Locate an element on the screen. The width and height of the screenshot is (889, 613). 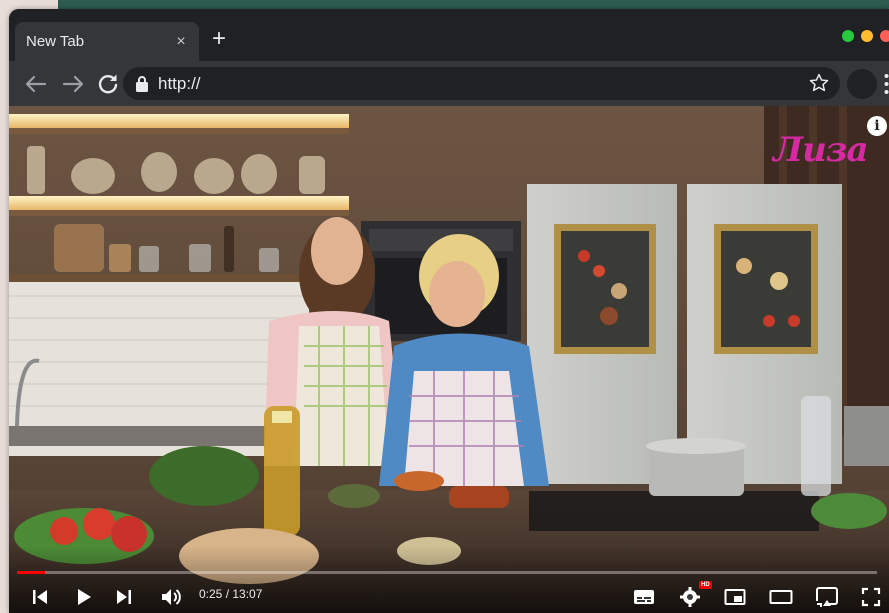
reload-button is located at coordinates (108, 84).